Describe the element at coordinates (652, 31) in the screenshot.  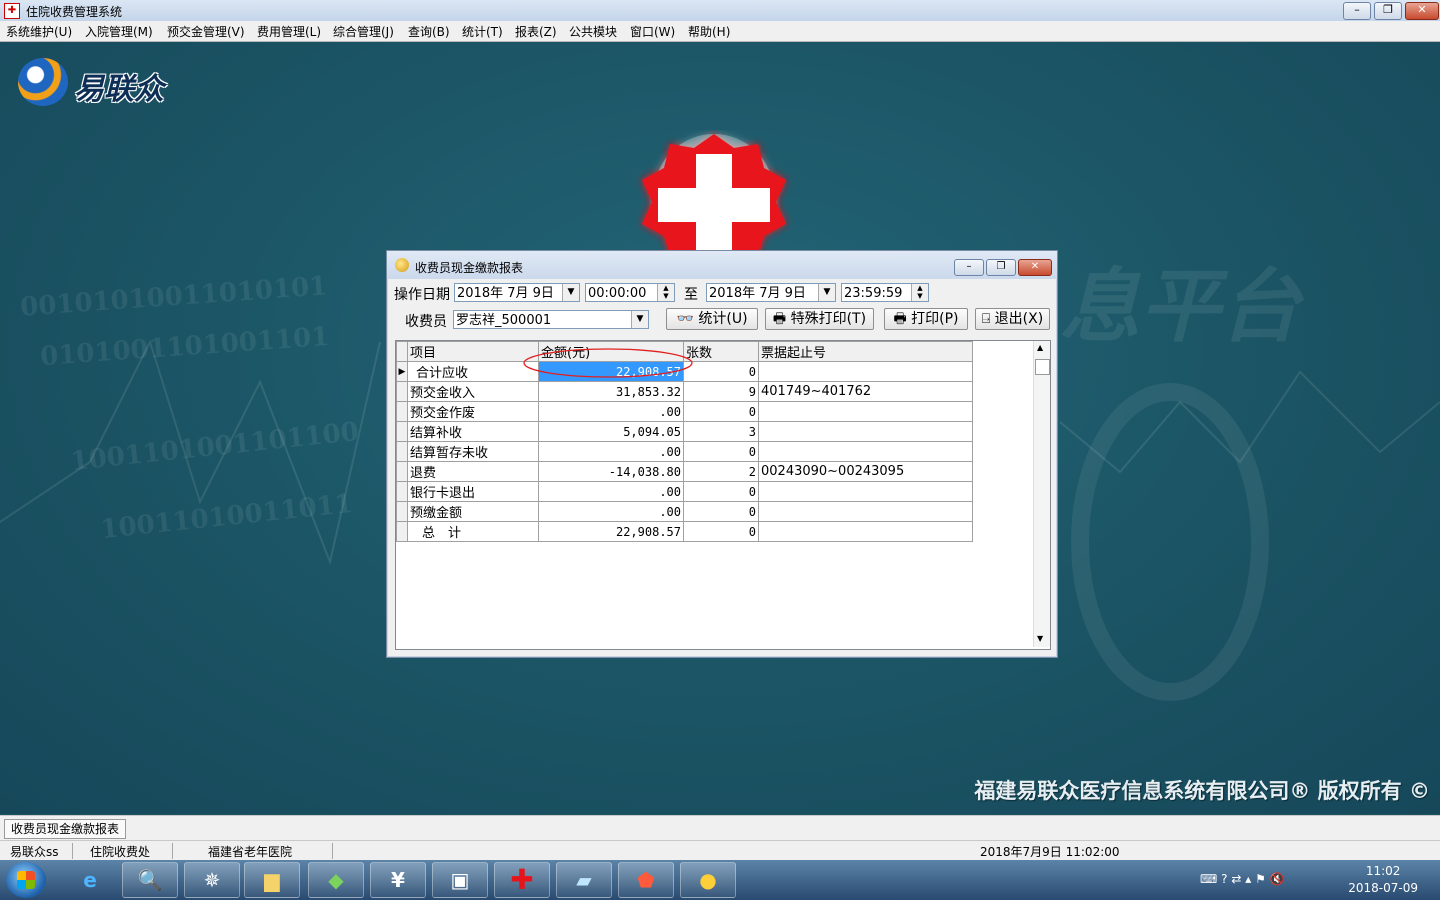
I see `menu-window: 窗口(W)` at that location.